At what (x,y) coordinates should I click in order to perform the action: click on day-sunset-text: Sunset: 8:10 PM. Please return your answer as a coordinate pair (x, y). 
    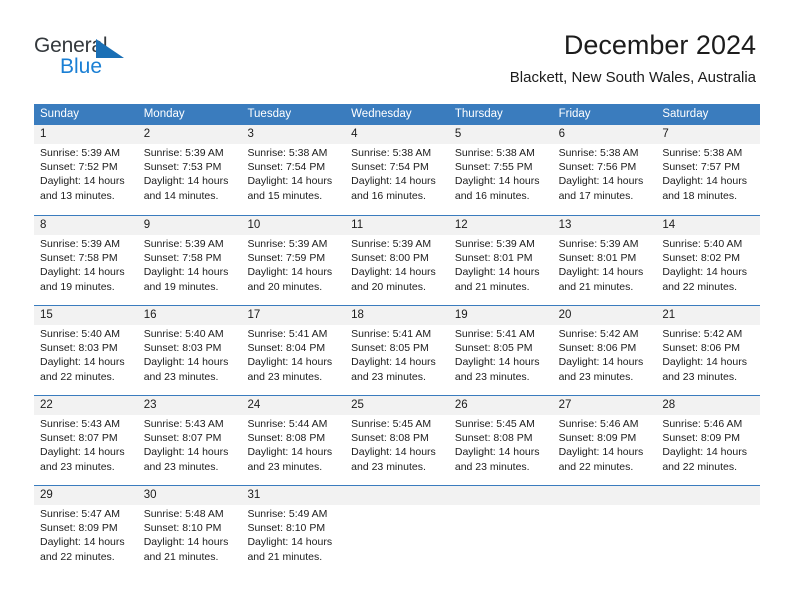
    Looking at the image, I should click on (182, 528).